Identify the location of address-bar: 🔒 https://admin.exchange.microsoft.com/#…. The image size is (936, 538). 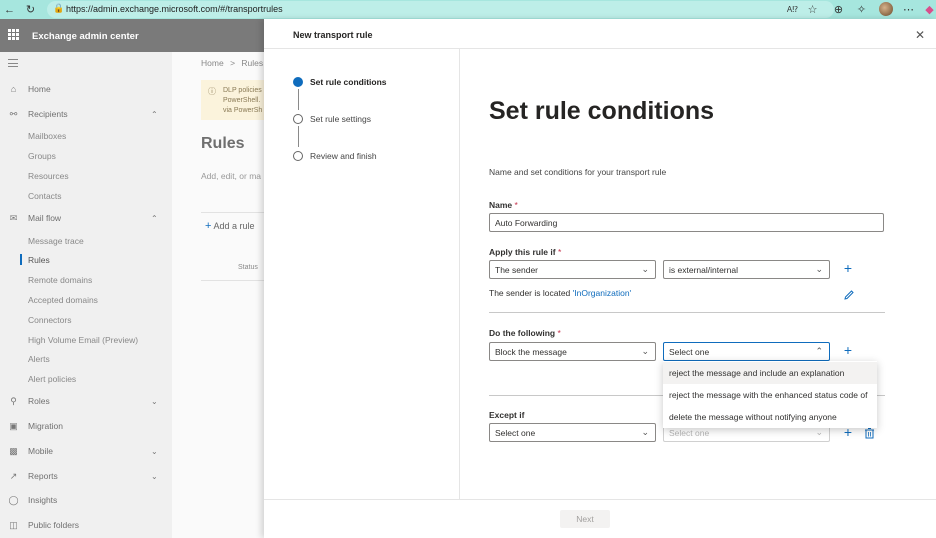
(440, 9).